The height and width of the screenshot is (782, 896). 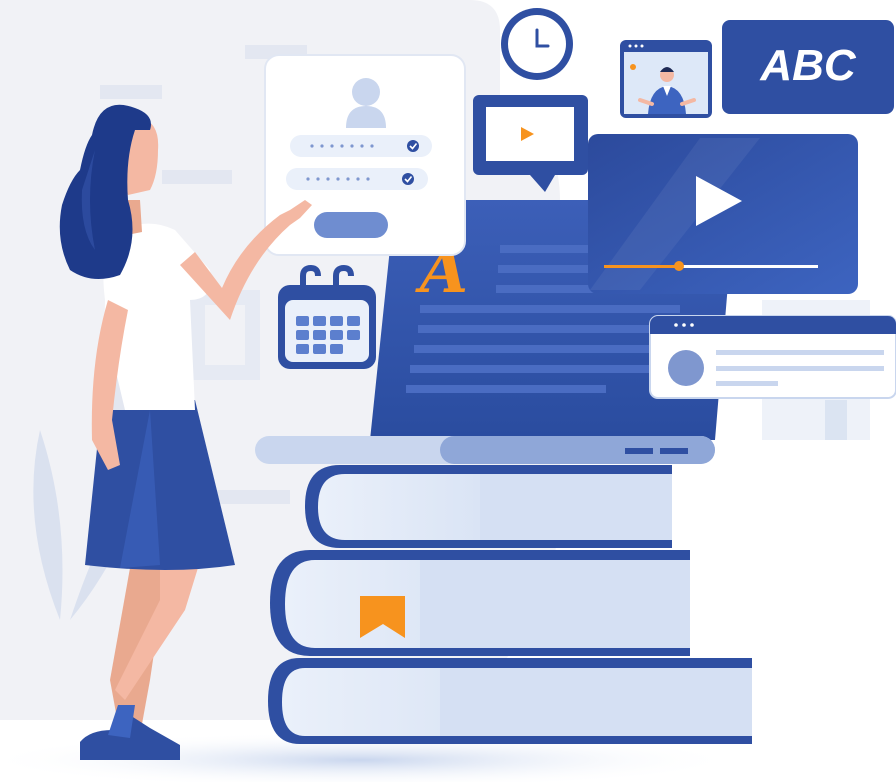 I want to click on video-progress-fill, so click(x=642, y=266).